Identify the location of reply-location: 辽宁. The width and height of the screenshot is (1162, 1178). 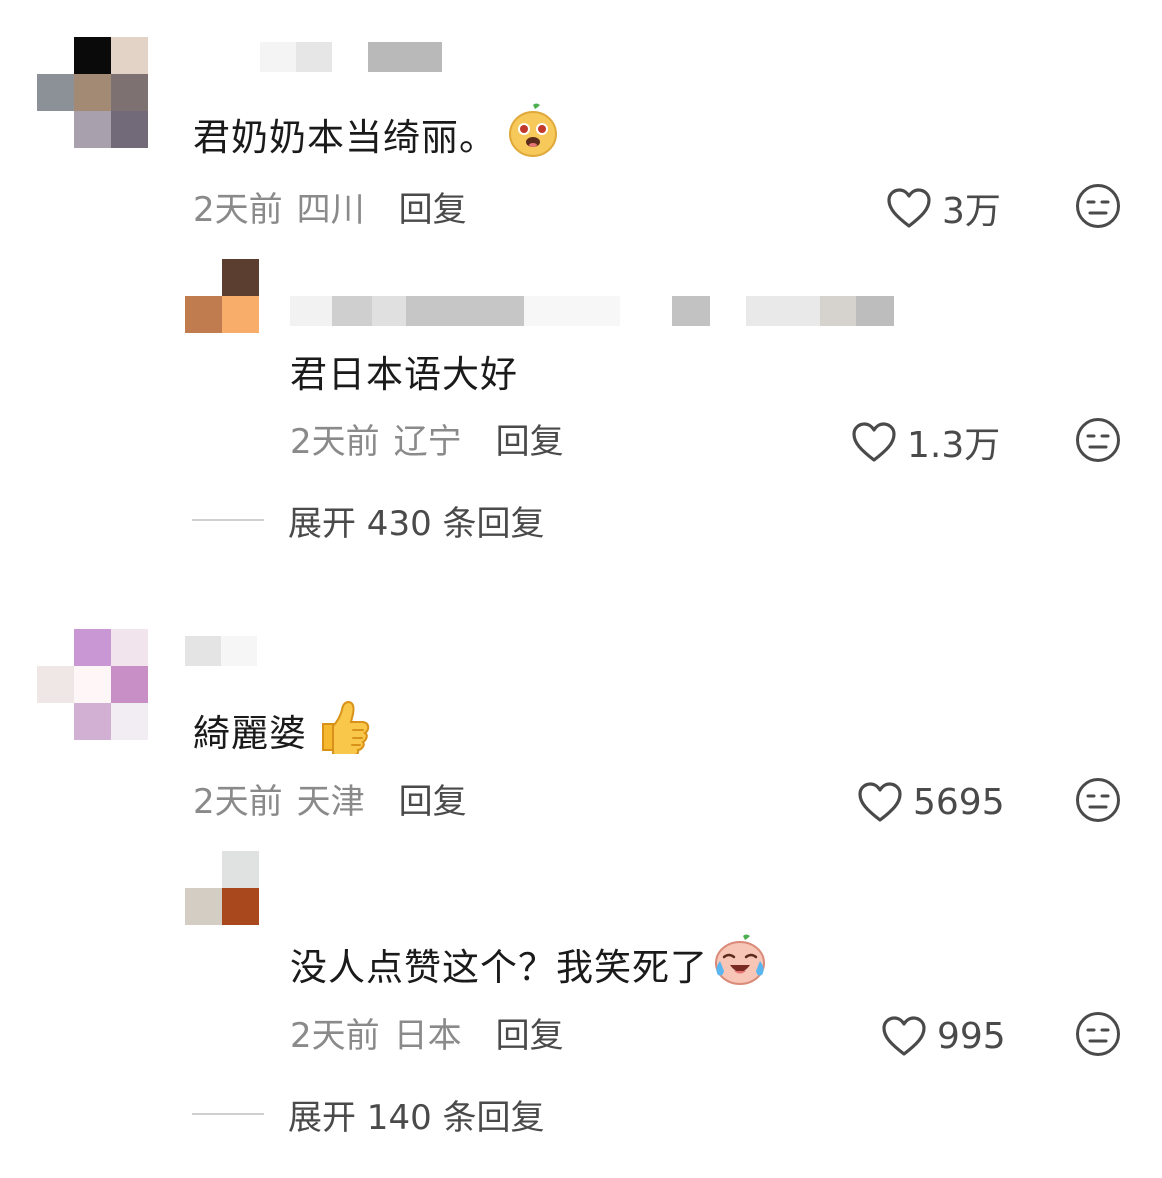
(427, 441).